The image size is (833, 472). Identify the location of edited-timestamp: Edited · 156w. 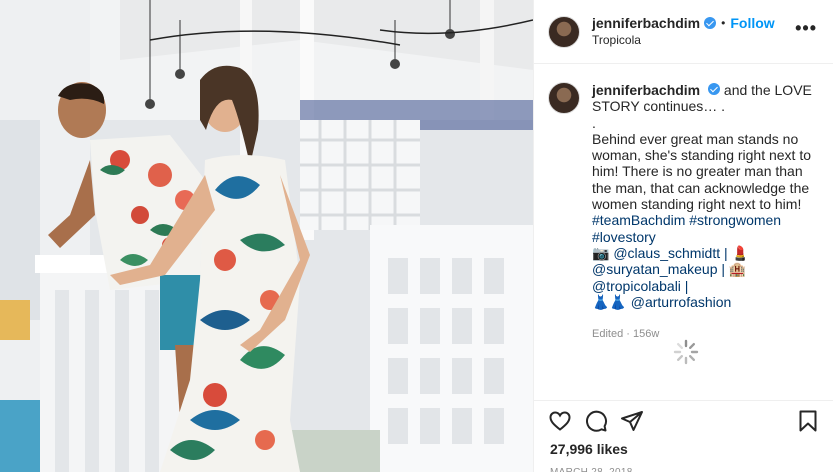
(626, 334).